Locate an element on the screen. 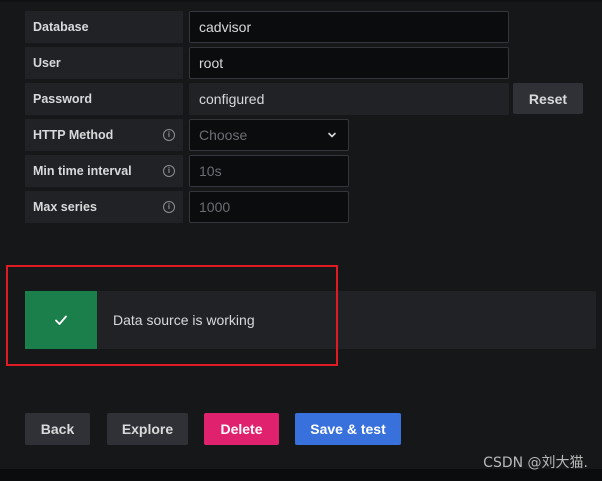  check-icon is located at coordinates (61, 320).